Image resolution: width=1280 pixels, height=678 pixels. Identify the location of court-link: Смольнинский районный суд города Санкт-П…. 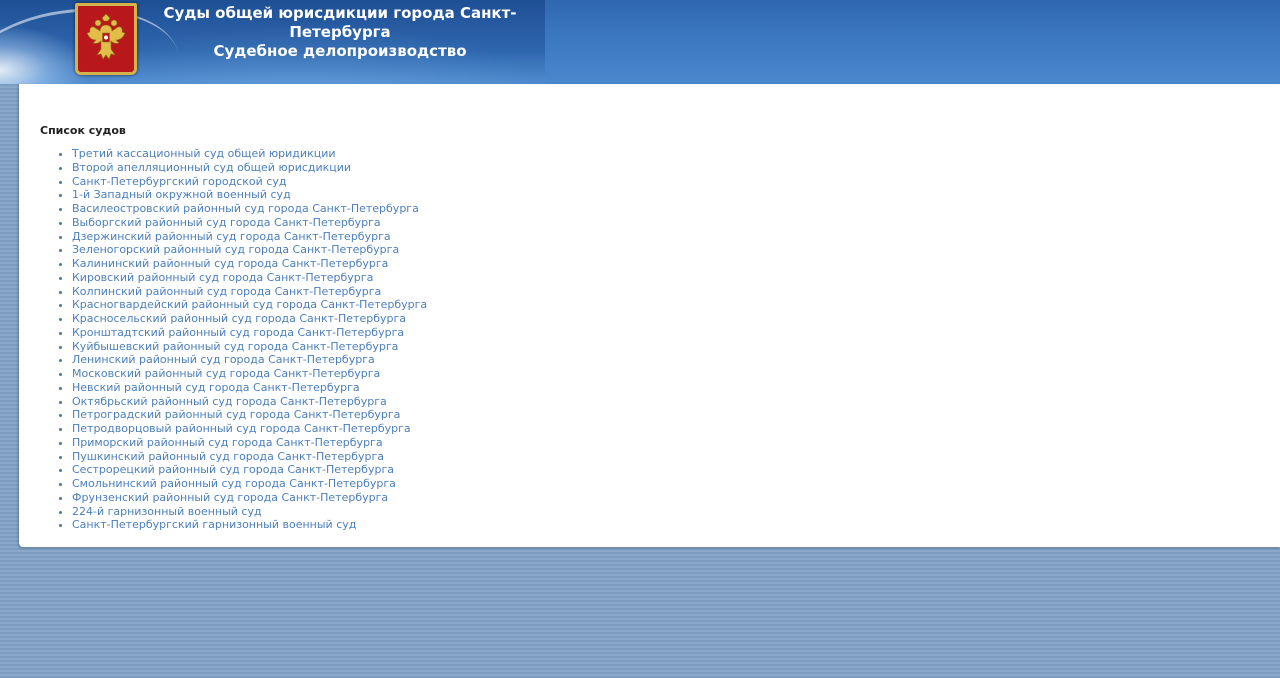
(234, 483).